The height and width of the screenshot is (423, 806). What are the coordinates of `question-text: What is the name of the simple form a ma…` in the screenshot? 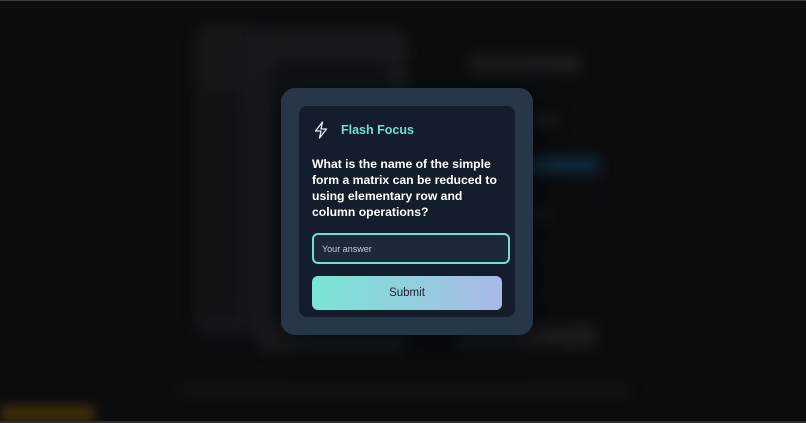 It's located at (404, 188).